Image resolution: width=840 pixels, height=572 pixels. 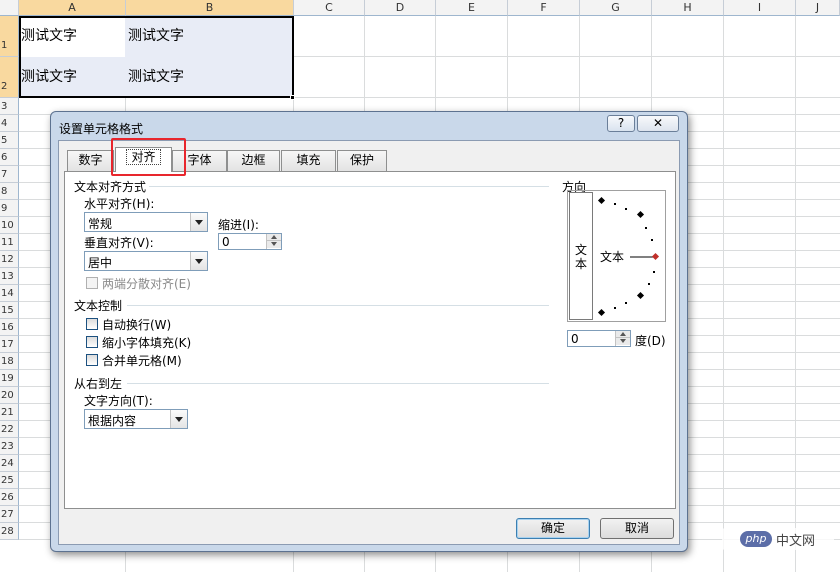 I want to click on highlight-annotation, so click(x=148, y=157).